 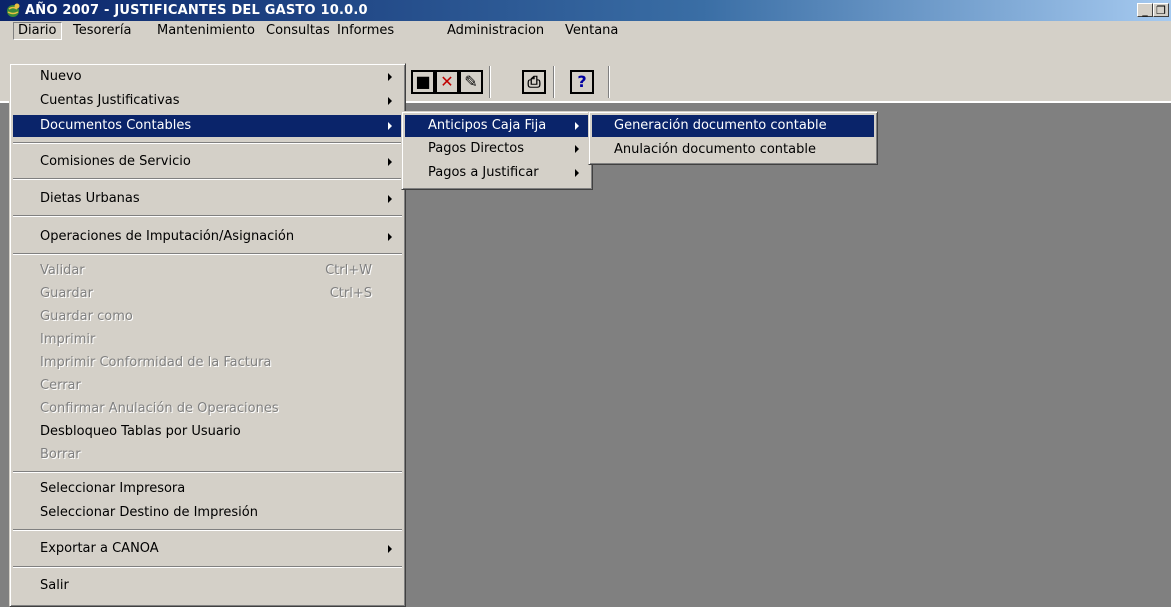 I want to click on app-globe-icon, so click(x=13, y=10).